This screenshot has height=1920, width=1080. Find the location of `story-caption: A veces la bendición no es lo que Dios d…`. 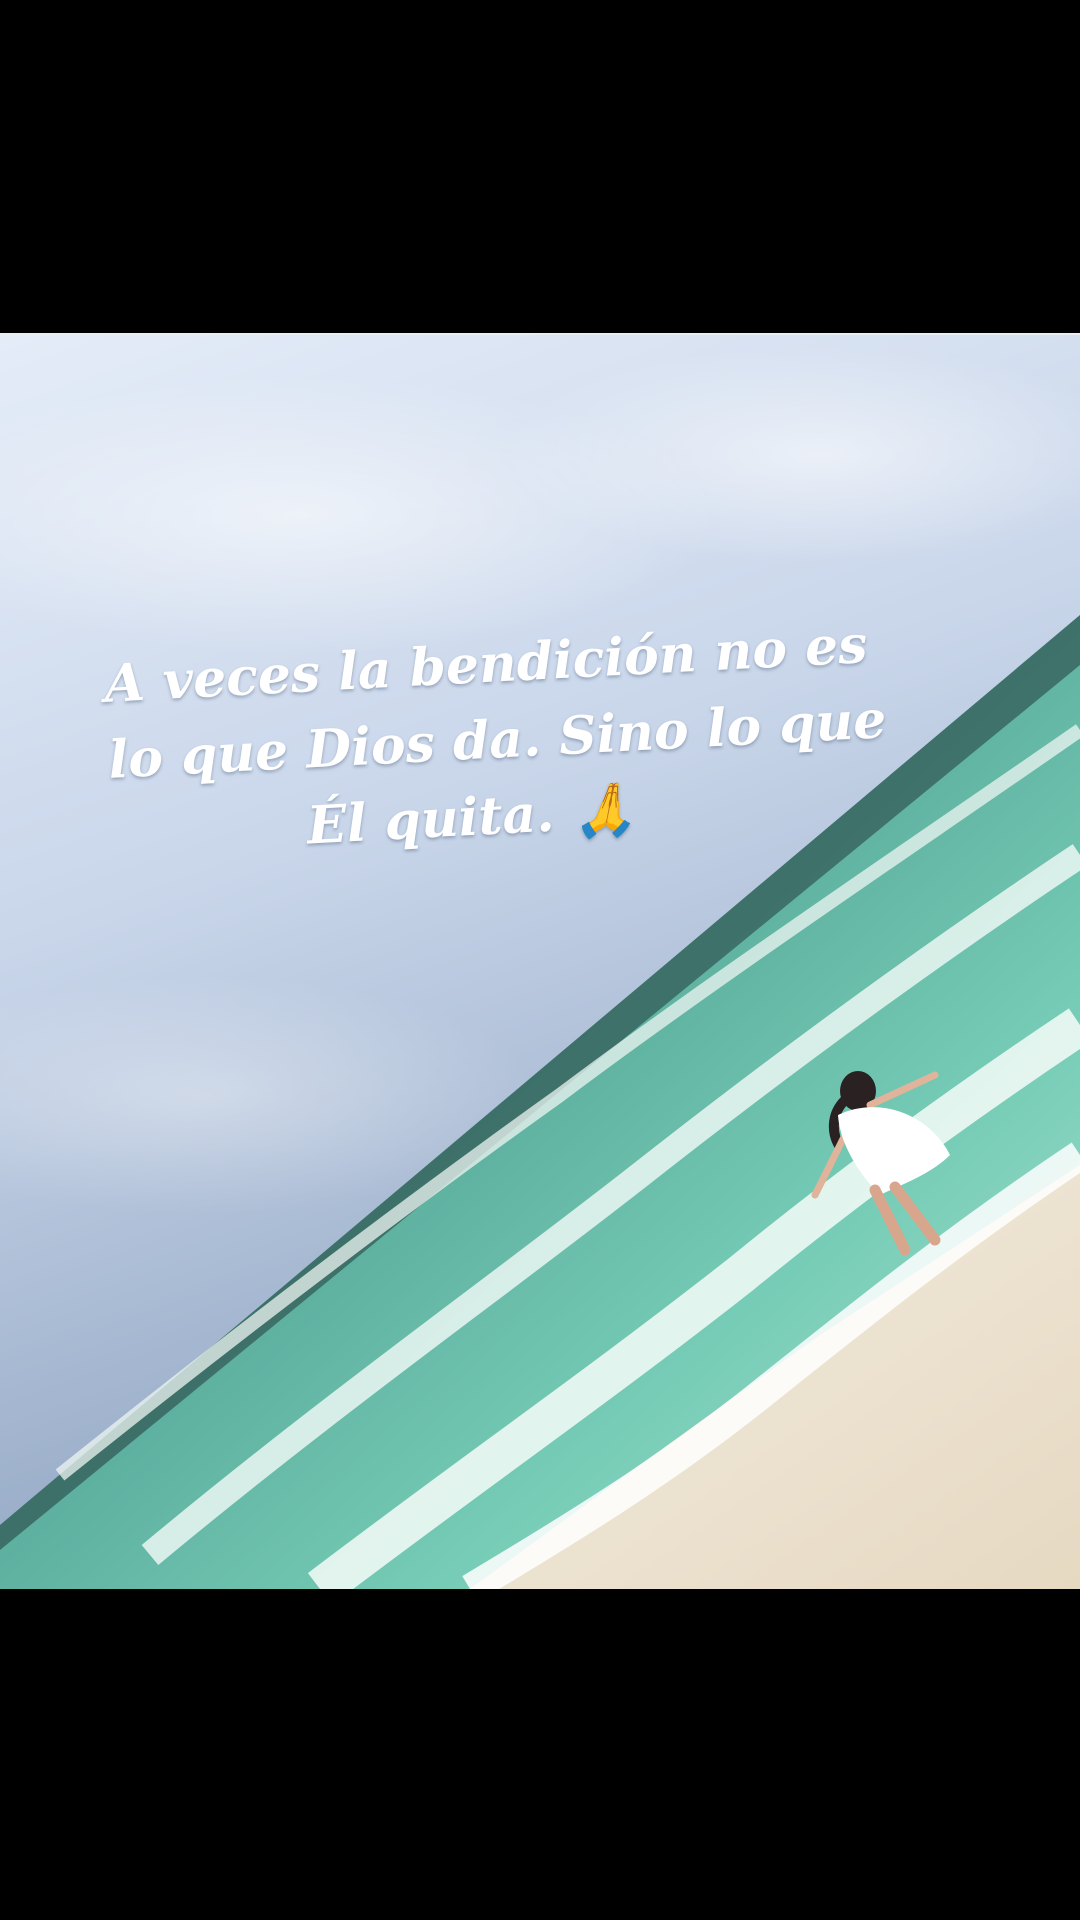

story-caption: A veces la bendición no es lo que Dios d… is located at coordinates (495, 741).